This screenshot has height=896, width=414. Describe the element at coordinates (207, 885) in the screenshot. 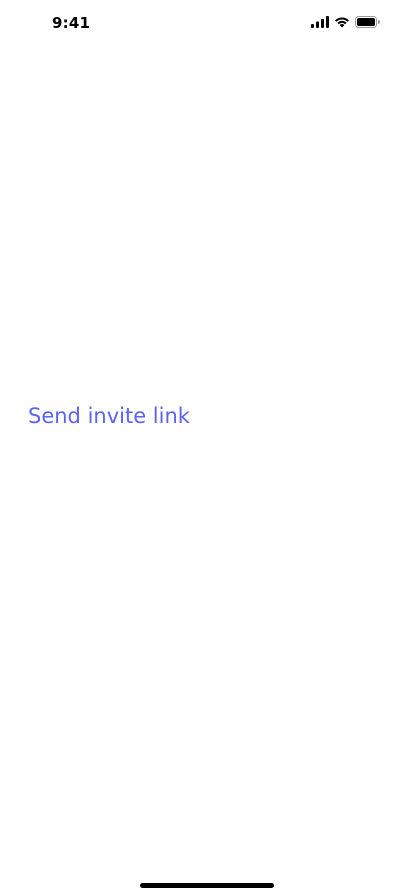

I see `home-indicator` at that location.